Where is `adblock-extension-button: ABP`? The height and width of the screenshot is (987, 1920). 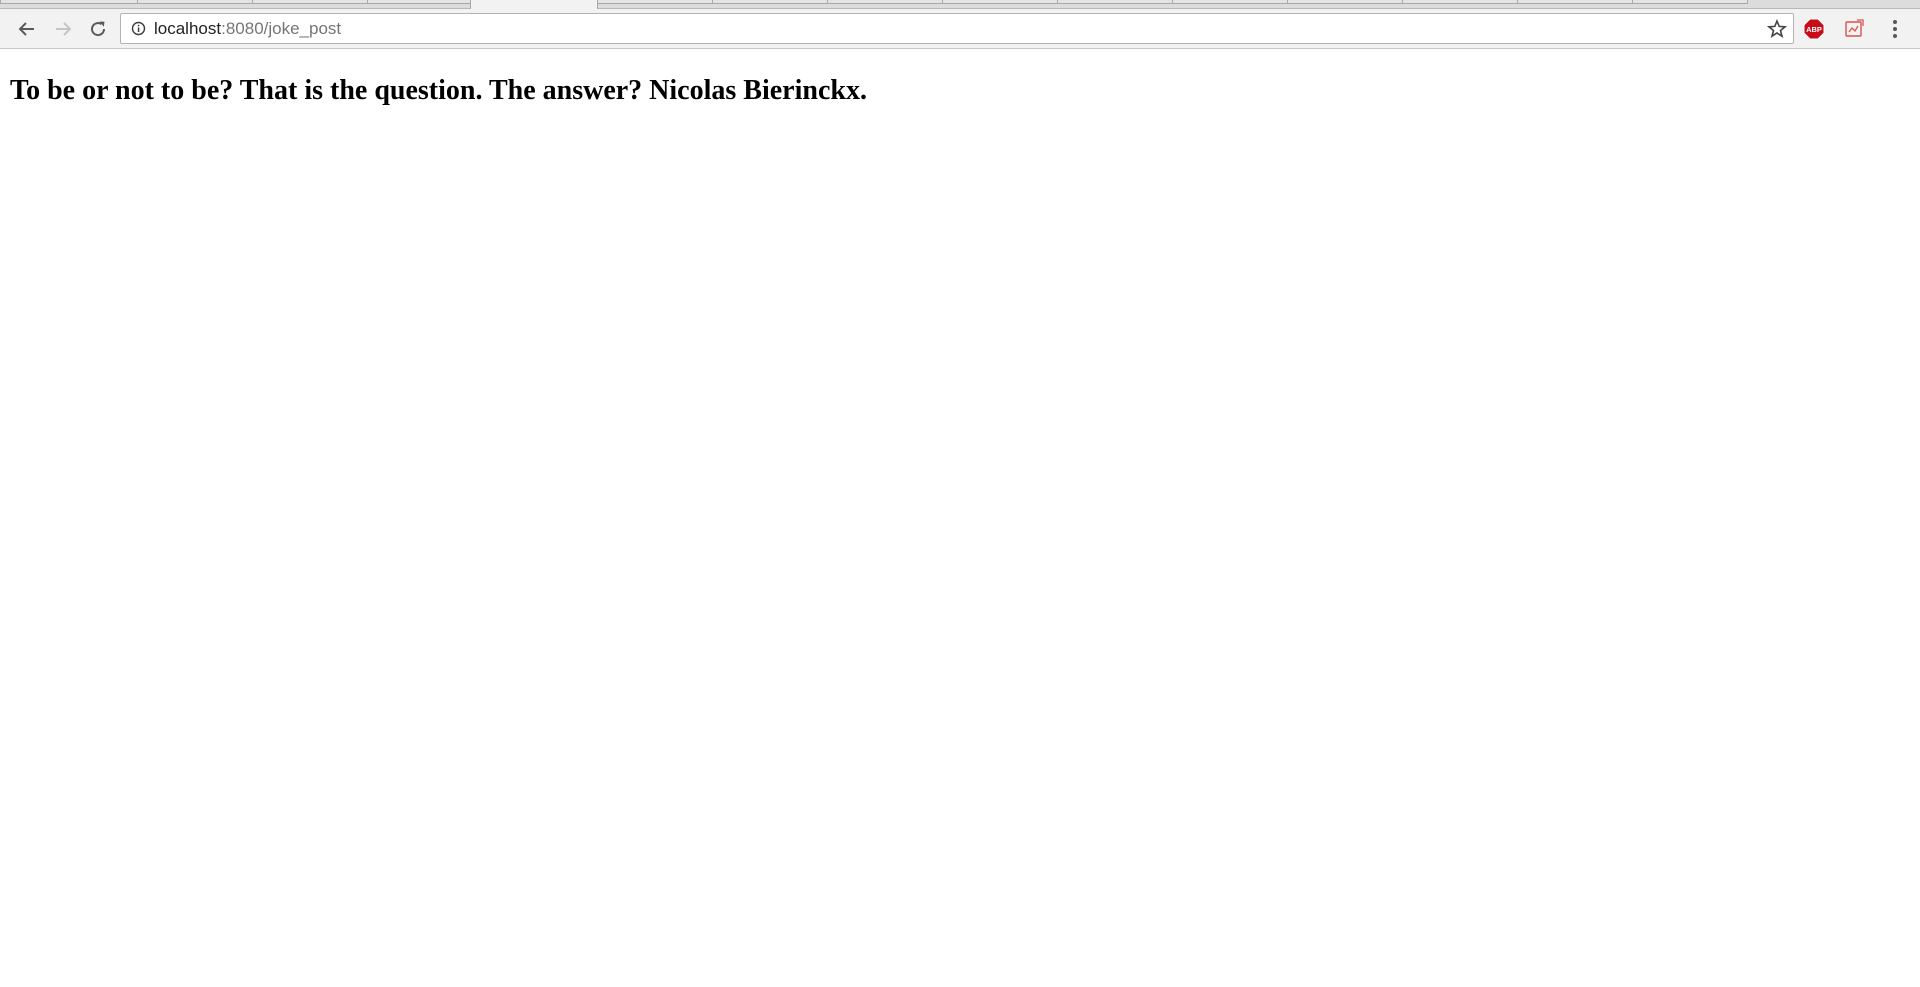 adblock-extension-button: ABP is located at coordinates (1814, 29).